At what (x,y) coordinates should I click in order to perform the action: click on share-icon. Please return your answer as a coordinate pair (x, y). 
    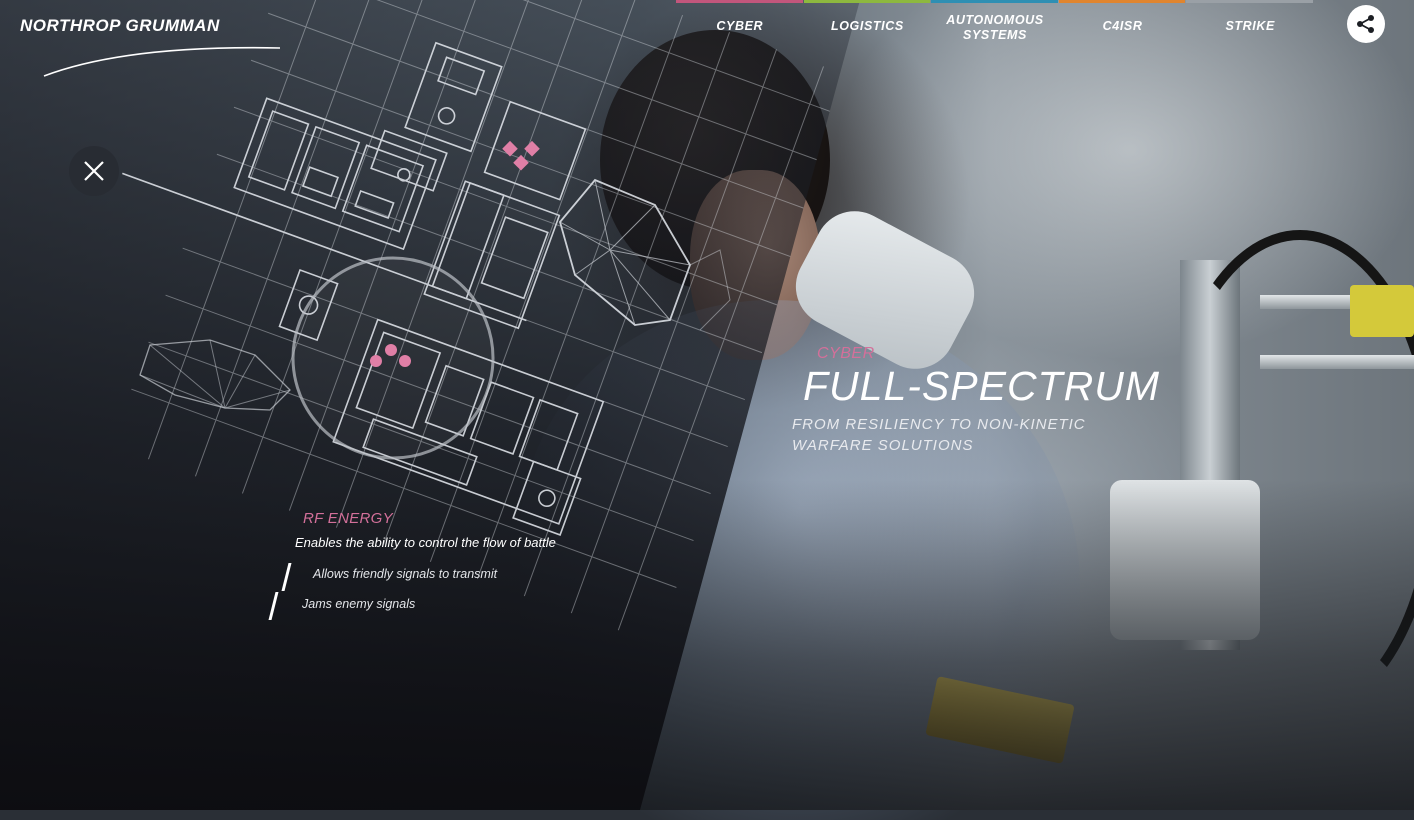
    Looking at the image, I should click on (1365, 24).